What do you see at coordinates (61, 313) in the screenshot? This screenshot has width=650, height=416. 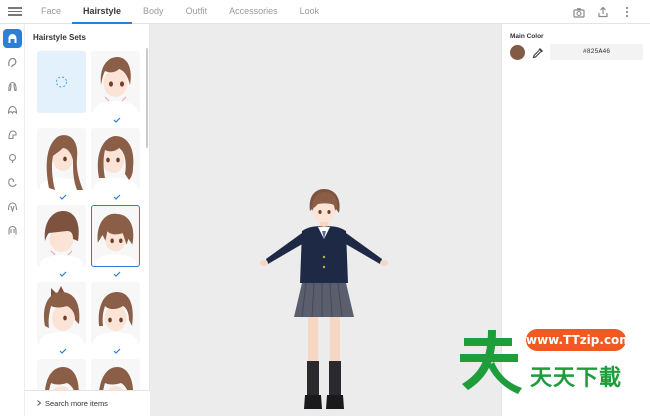 I see `hairstyle-item-bow-bob` at bounding box center [61, 313].